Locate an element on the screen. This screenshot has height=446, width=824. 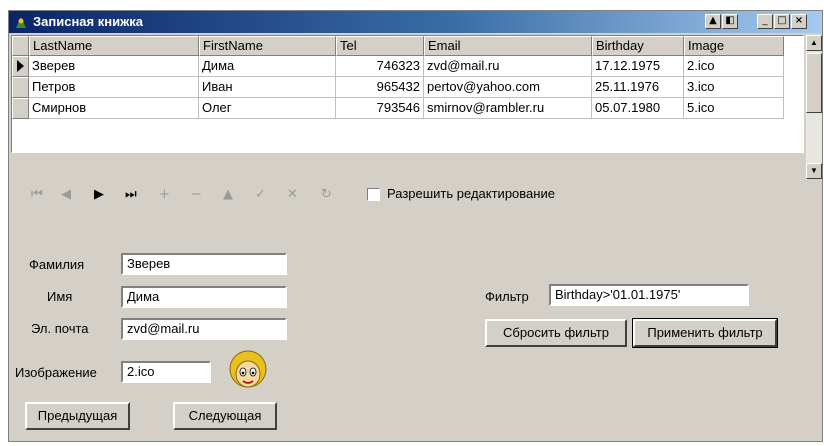
nav-edit-icon: ▲ is located at coordinates (228, 194).